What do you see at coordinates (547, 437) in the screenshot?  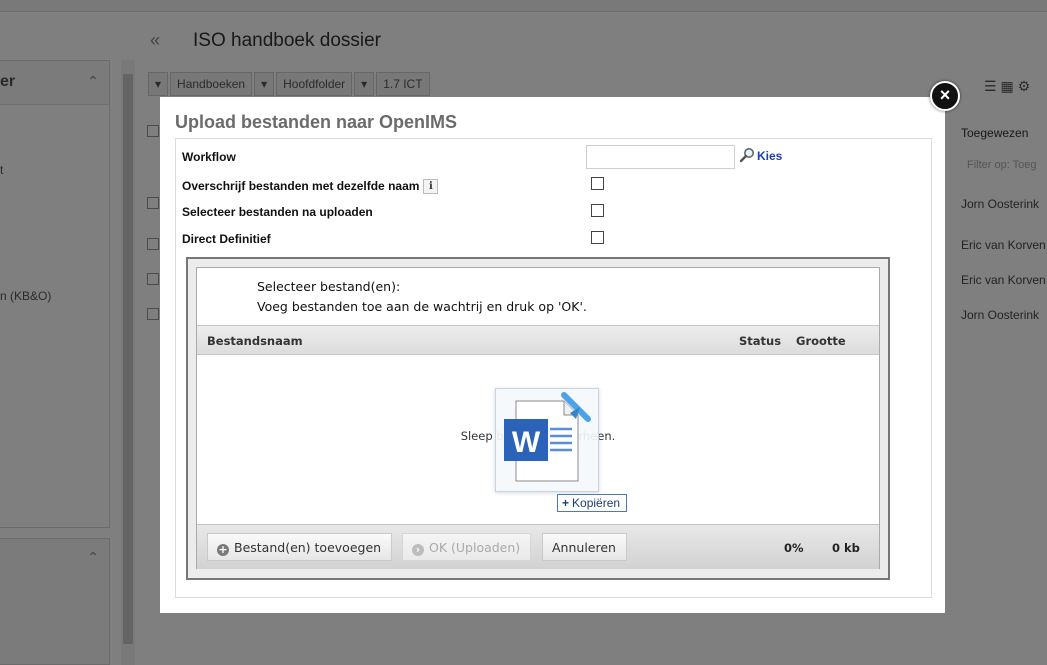 I see `word-document-icon: W` at bounding box center [547, 437].